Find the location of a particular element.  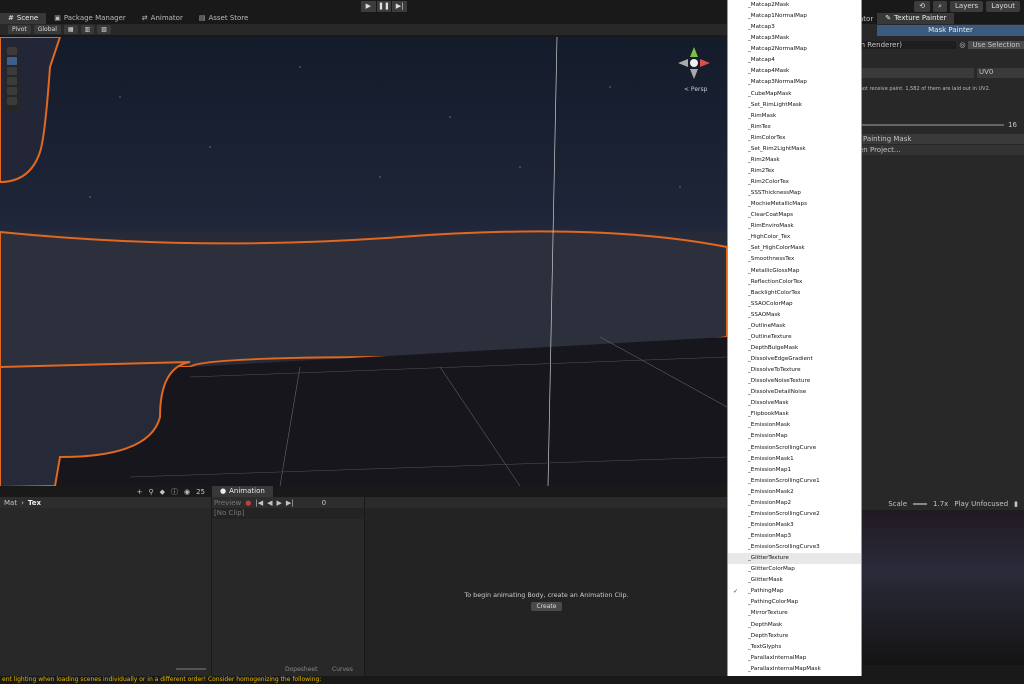

dropdown-item: _Matcap4 is located at coordinates (794, 60).